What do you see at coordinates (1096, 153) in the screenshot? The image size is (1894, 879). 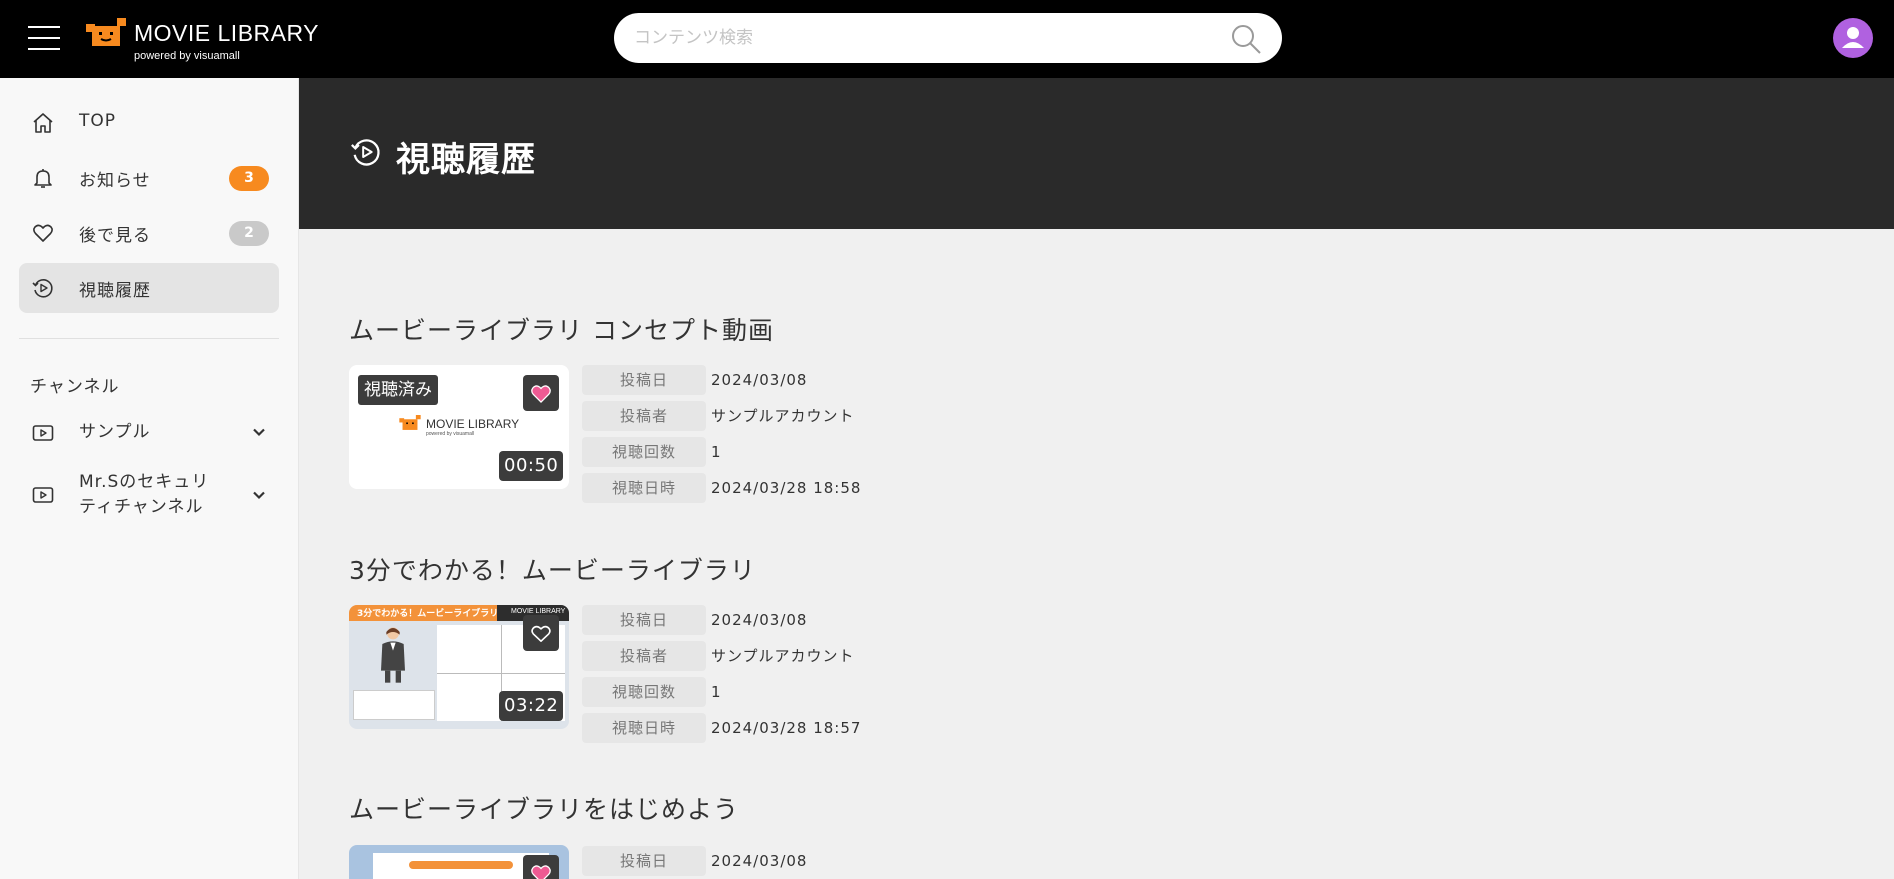 I see `page-header: 視聴履歴` at bounding box center [1096, 153].